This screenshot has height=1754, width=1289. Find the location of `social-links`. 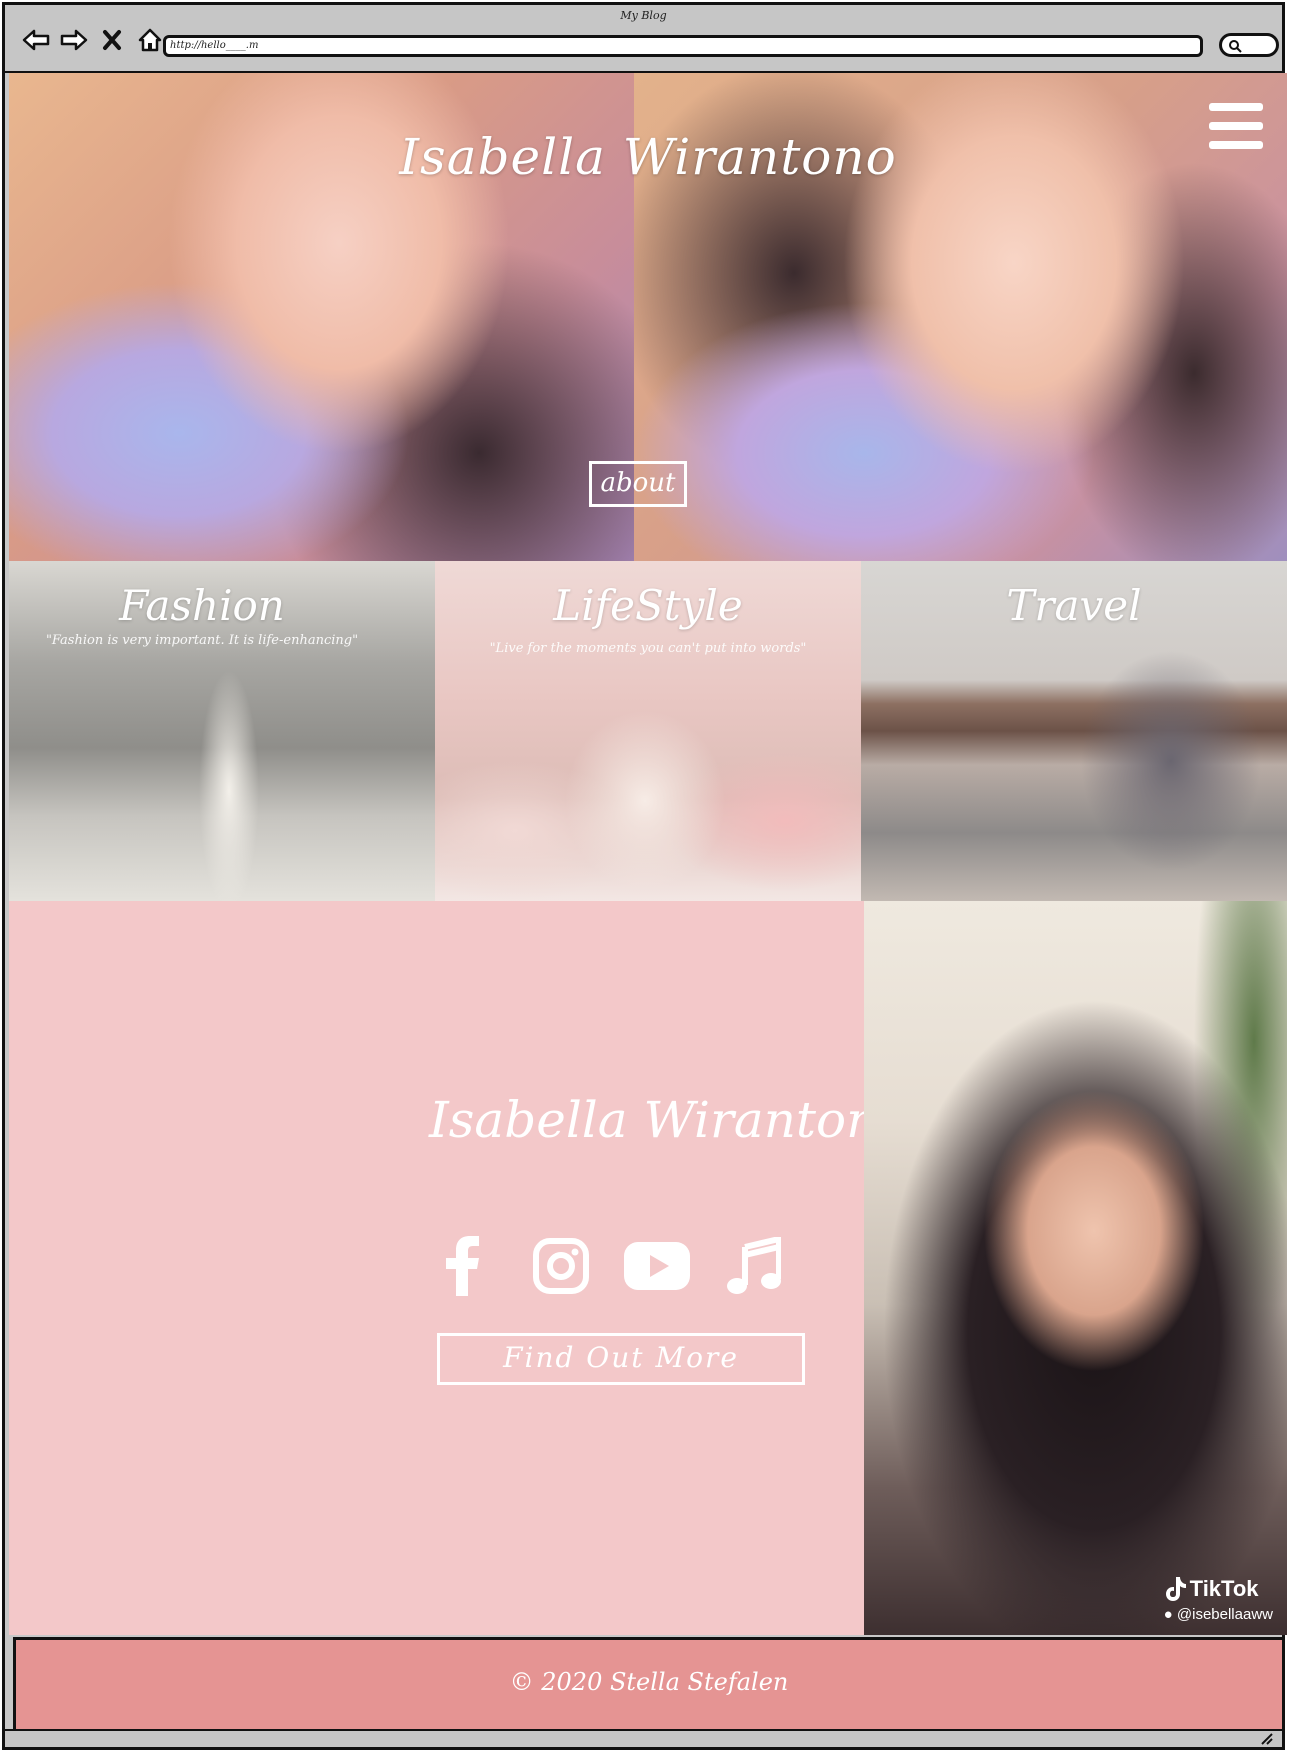

social-links is located at coordinates (609, 1266).